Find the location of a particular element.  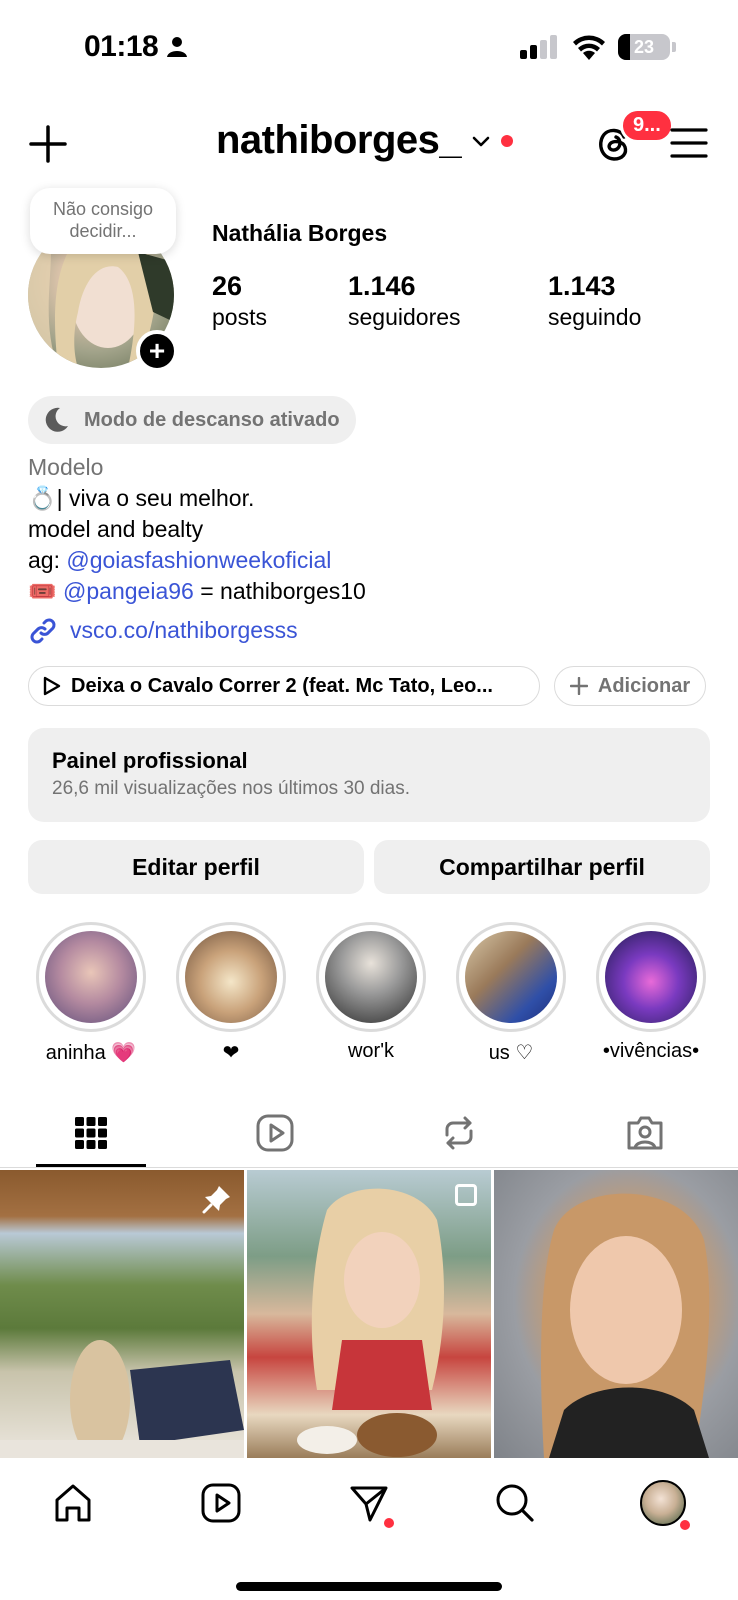

profile-notification-dot is located at coordinates (685, 1525).